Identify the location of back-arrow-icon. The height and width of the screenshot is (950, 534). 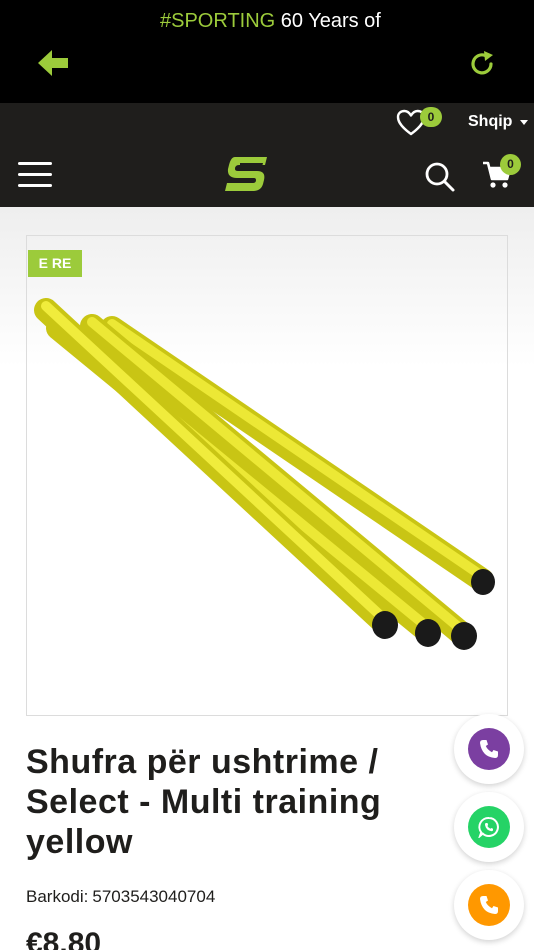
(53, 63).